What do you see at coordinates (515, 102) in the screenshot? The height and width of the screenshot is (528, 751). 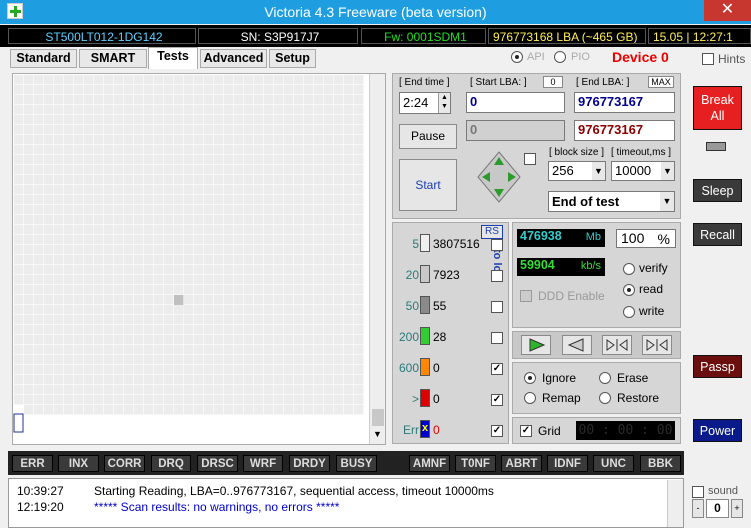 I see `start-lba-input: 0` at bounding box center [515, 102].